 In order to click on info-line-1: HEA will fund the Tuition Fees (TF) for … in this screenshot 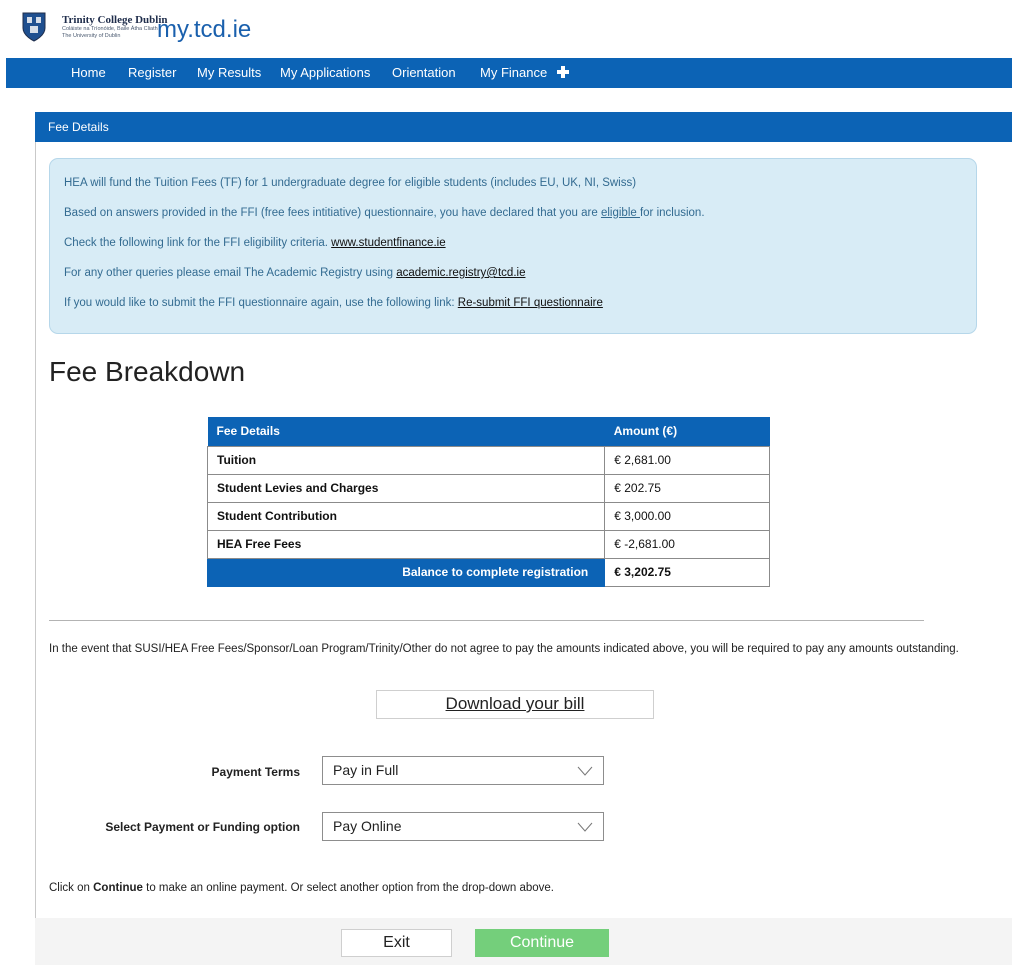, I will do `click(350, 183)`.